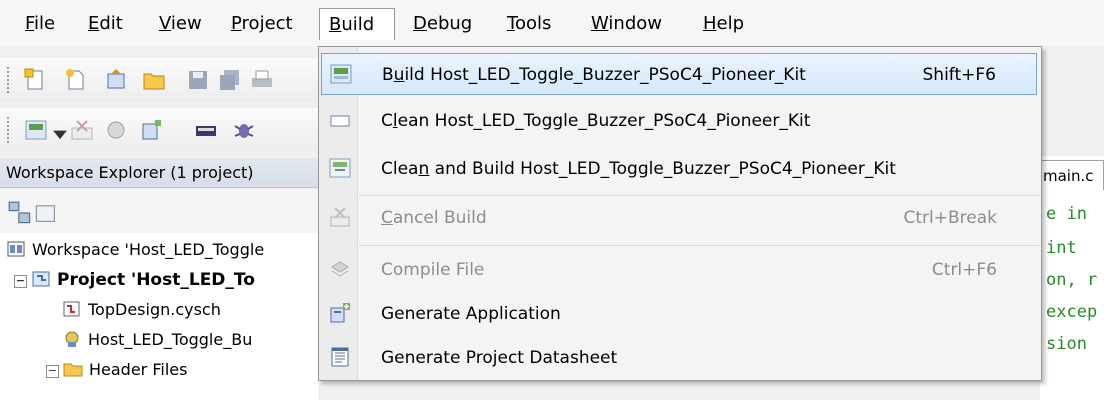 This screenshot has width=1104, height=400. What do you see at coordinates (1072, 175) in the screenshot?
I see `tab-main-c: main.c` at bounding box center [1072, 175].